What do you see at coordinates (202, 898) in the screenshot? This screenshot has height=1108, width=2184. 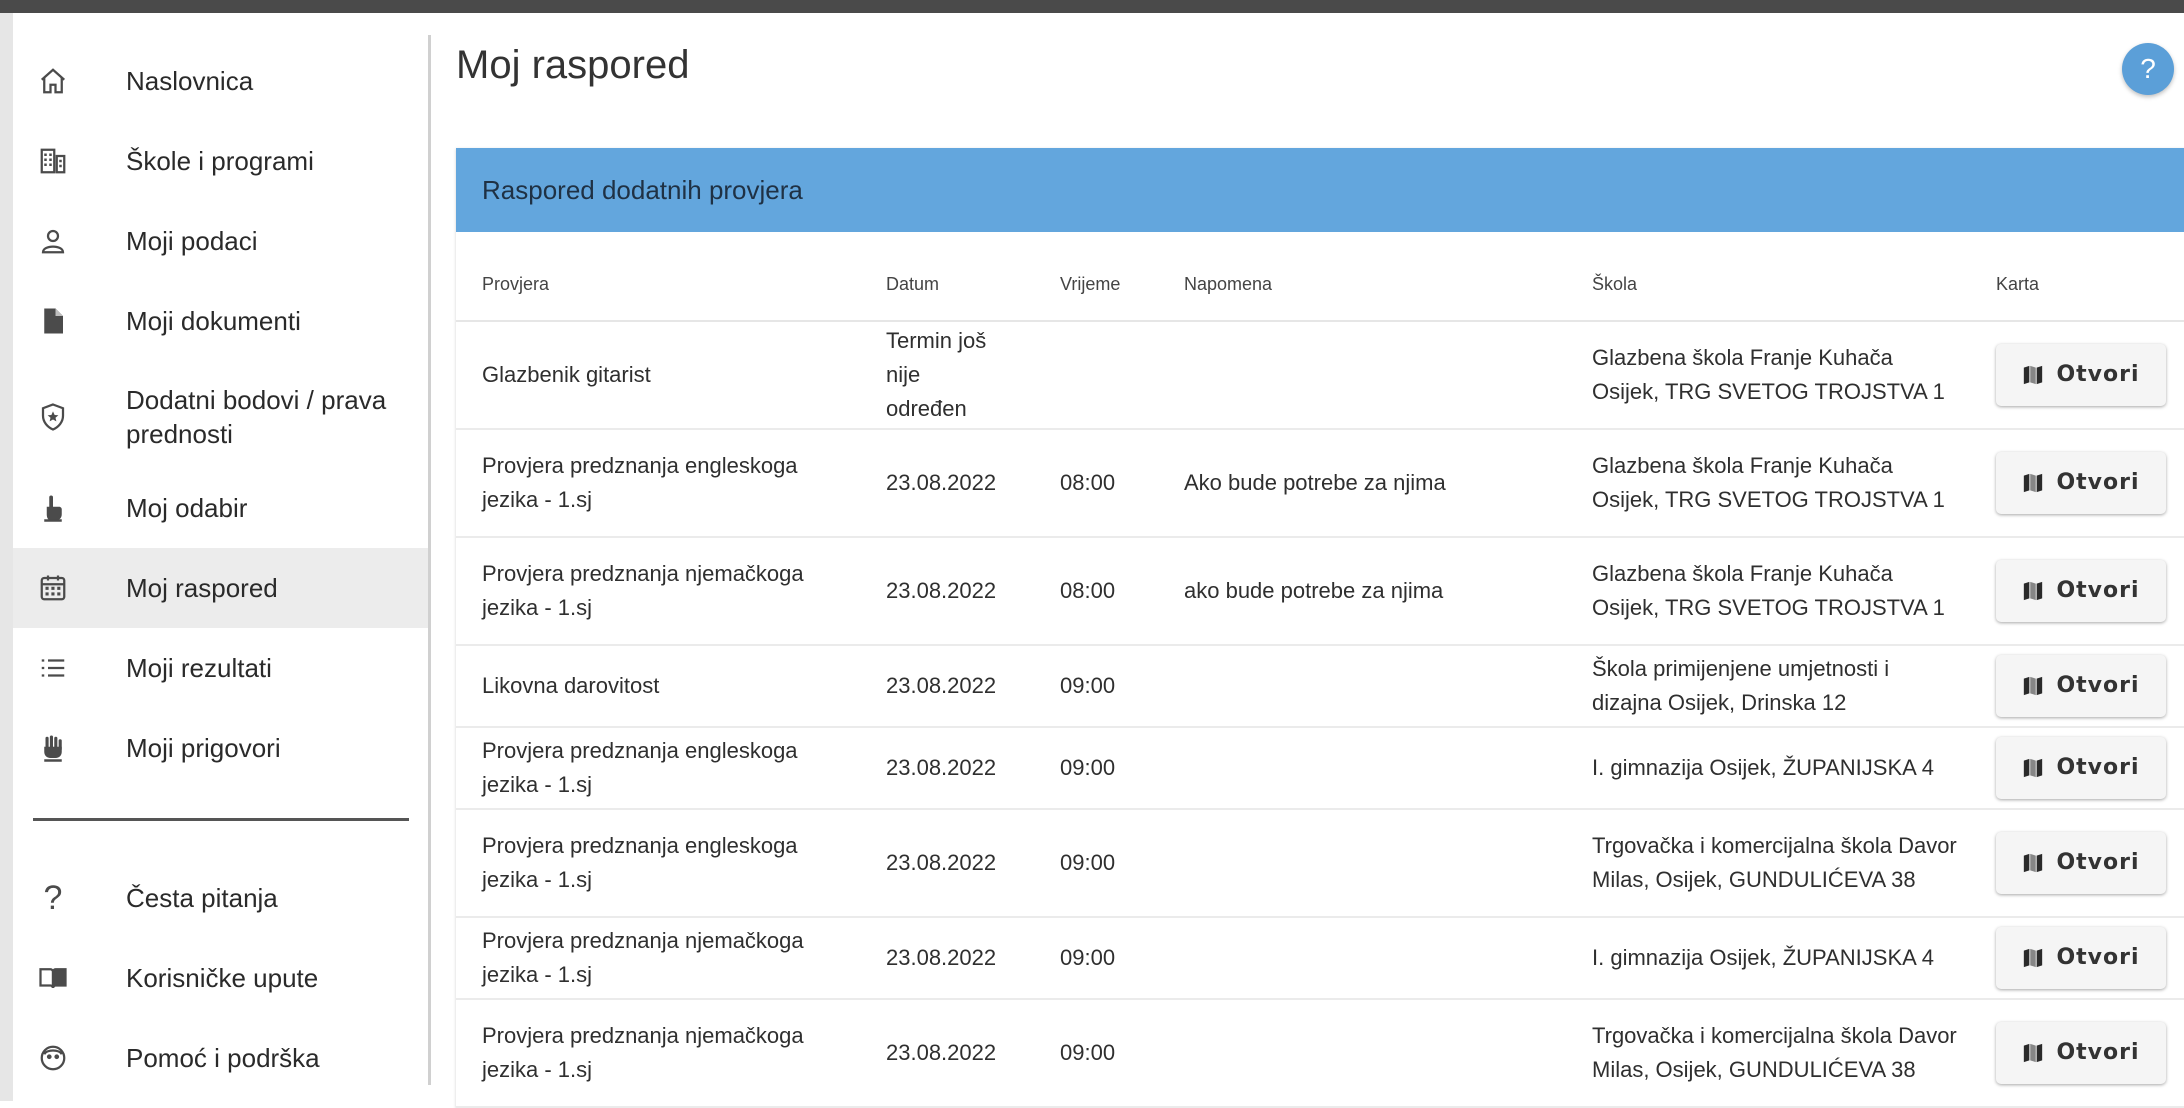 I see `sidebar-item-label: Česta pitanja` at bounding box center [202, 898].